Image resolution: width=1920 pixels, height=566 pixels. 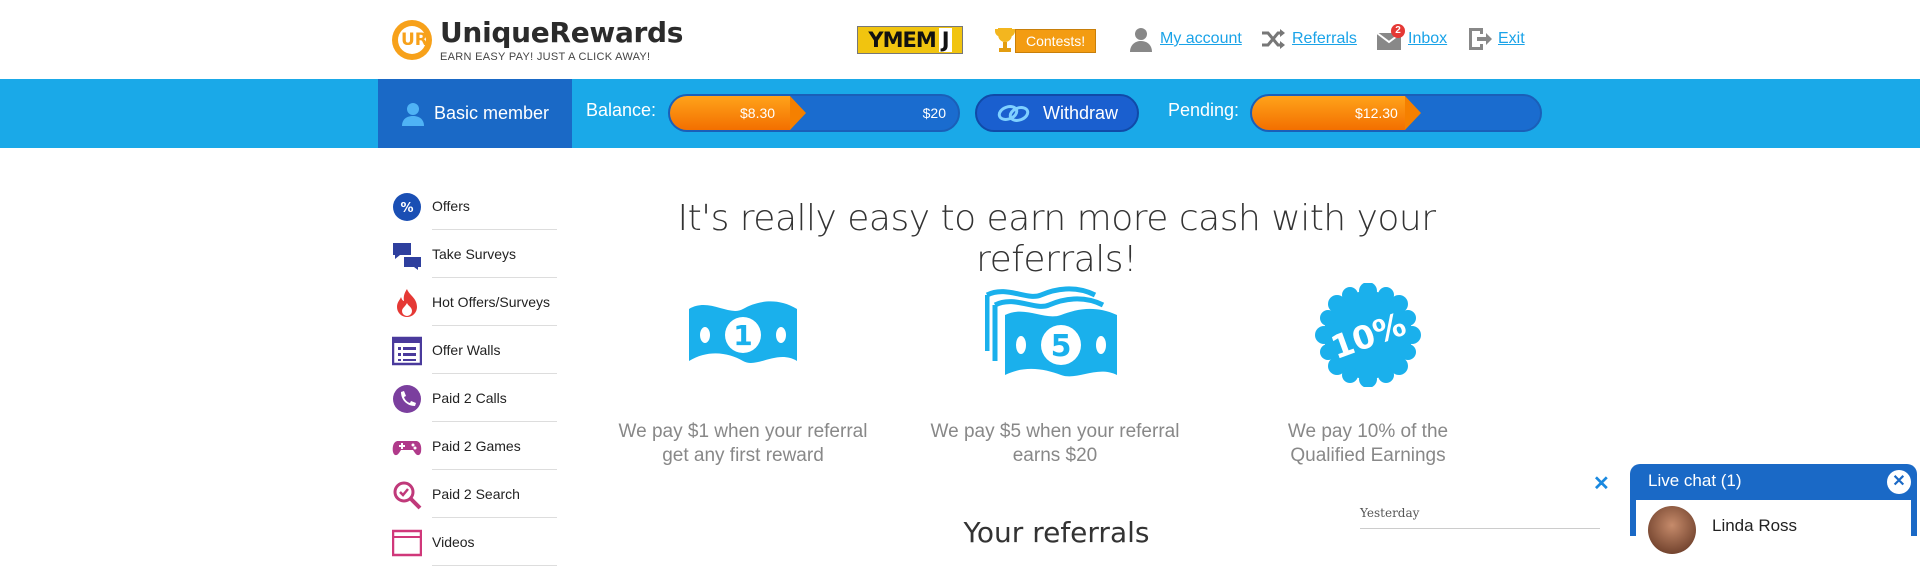 What do you see at coordinates (742, 335) in the screenshot?
I see `svg-text: 1` at bounding box center [742, 335].